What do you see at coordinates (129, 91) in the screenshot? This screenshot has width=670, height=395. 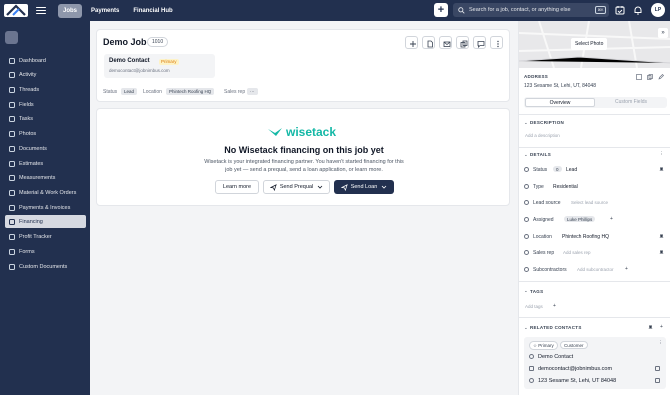 I see `status-badge: Lead` at bounding box center [129, 91].